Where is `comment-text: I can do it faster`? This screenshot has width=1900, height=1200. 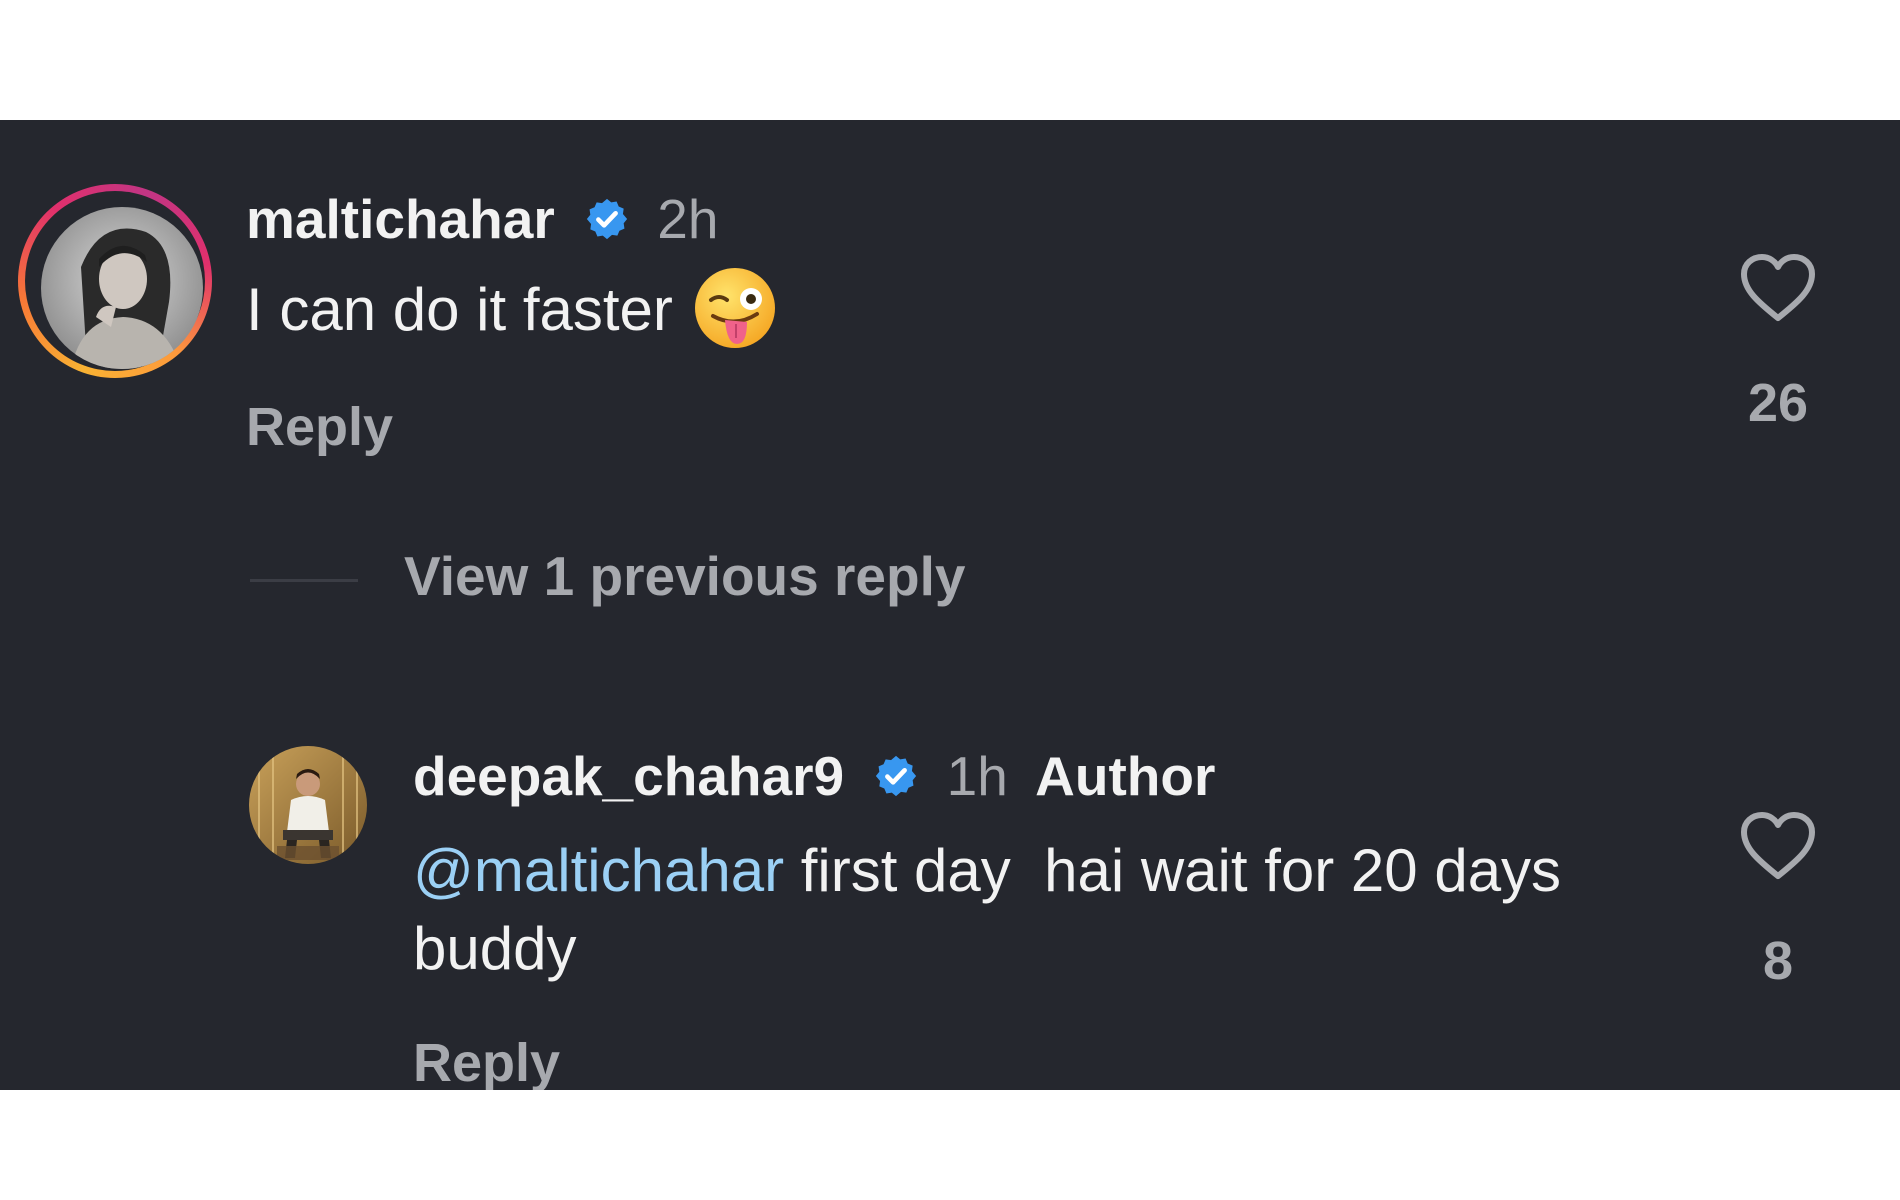 comment-text: I can do it faster is located at coordinates (459, 309).